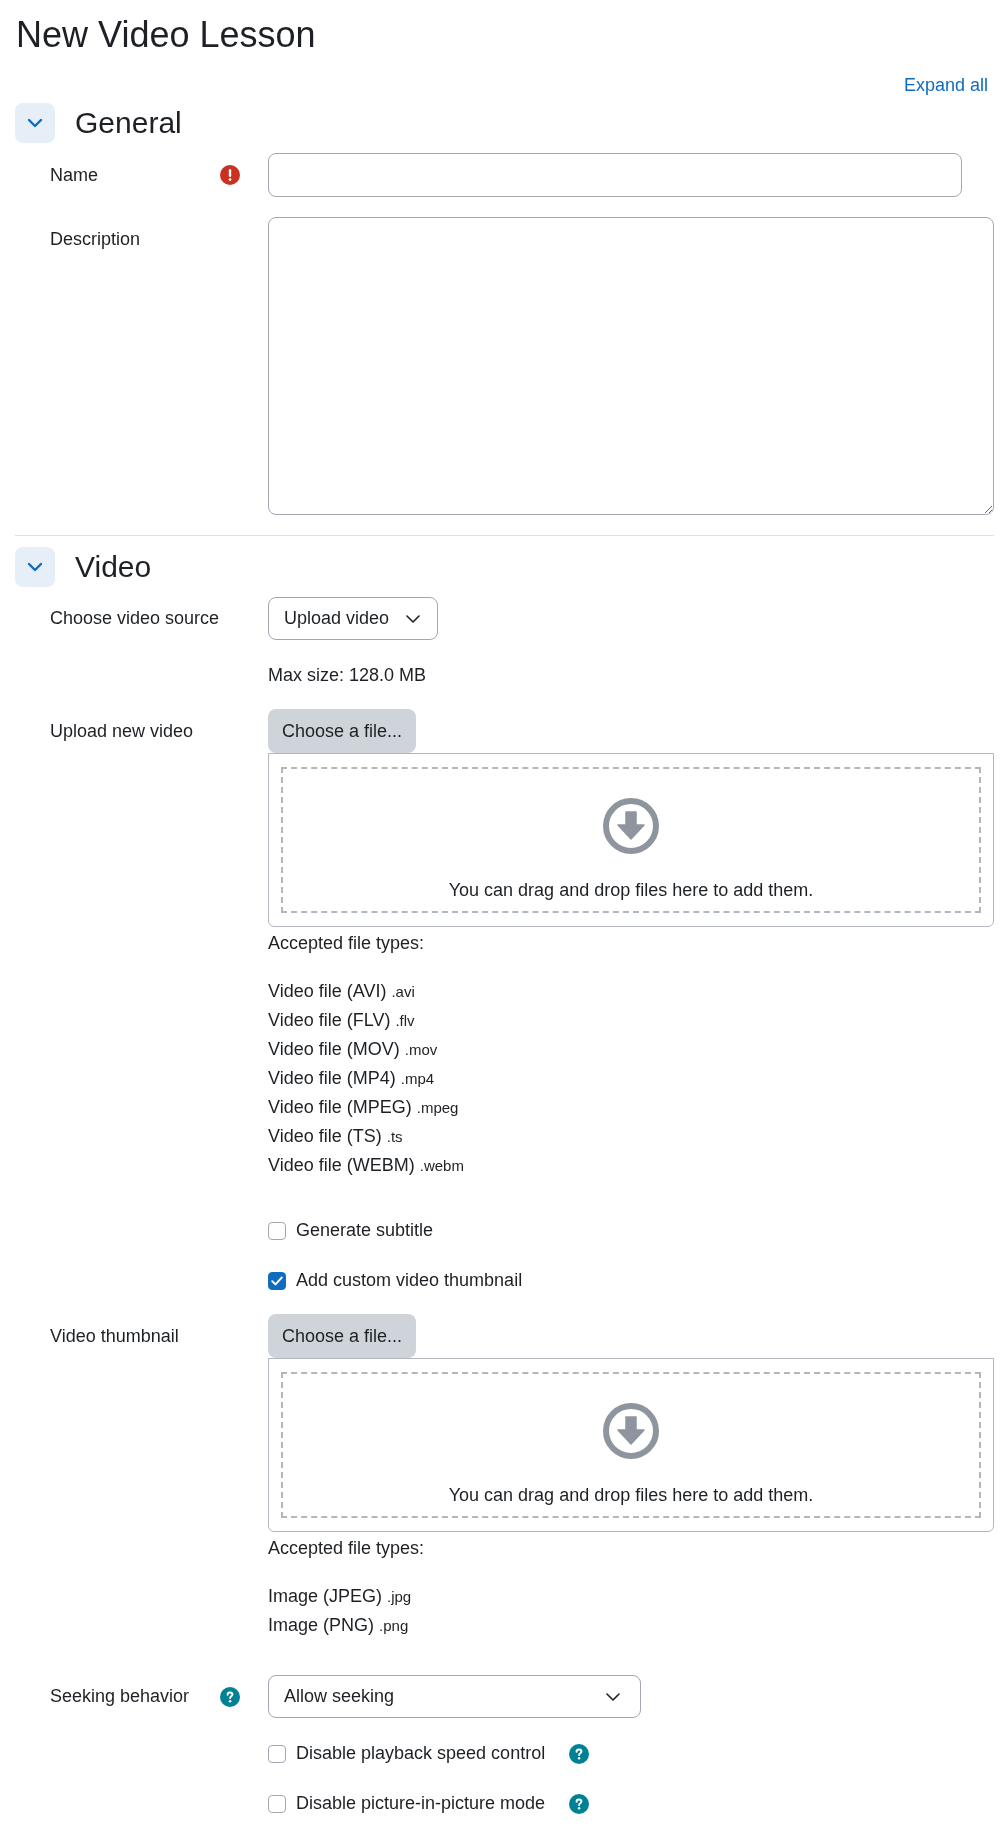 The width and height of the screenshot is (1006, 1843). I want to click on file-type-item: Video file (MP4) .mp4, so click(351, 1078).